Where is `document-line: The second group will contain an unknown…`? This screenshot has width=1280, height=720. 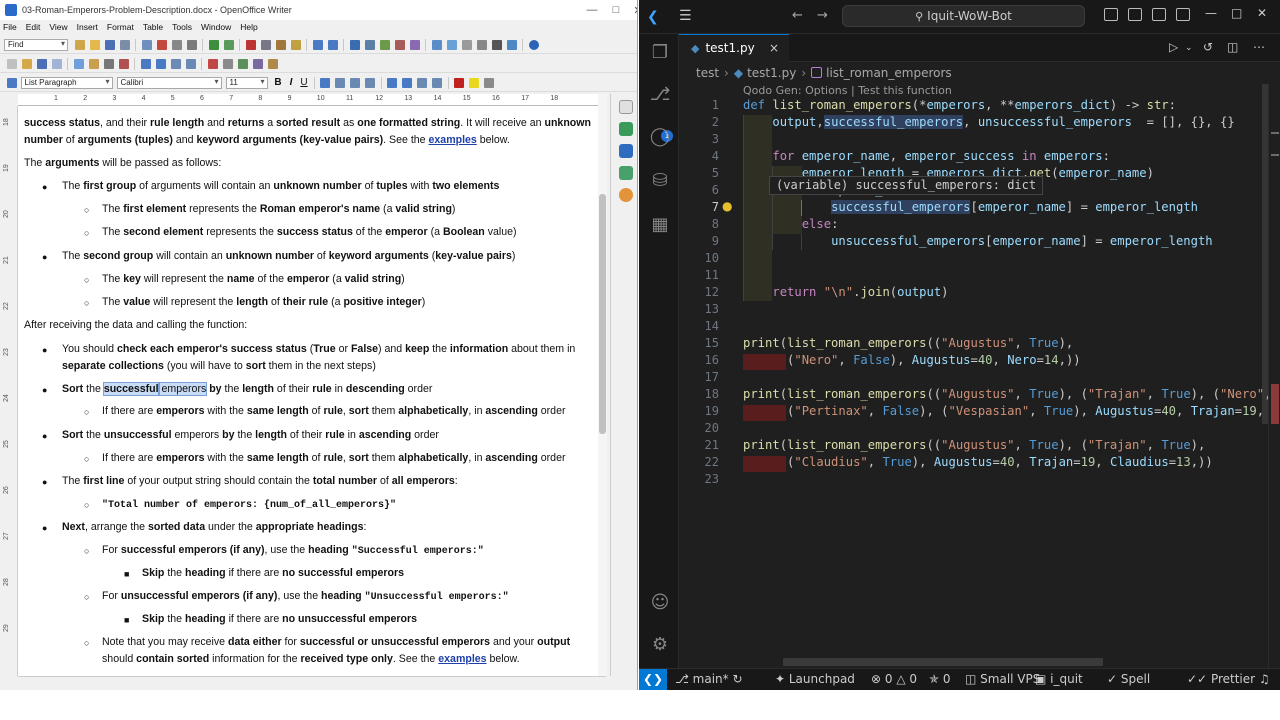
document-line: The second group will contain an unknown… is located at coordinates (288, 256).